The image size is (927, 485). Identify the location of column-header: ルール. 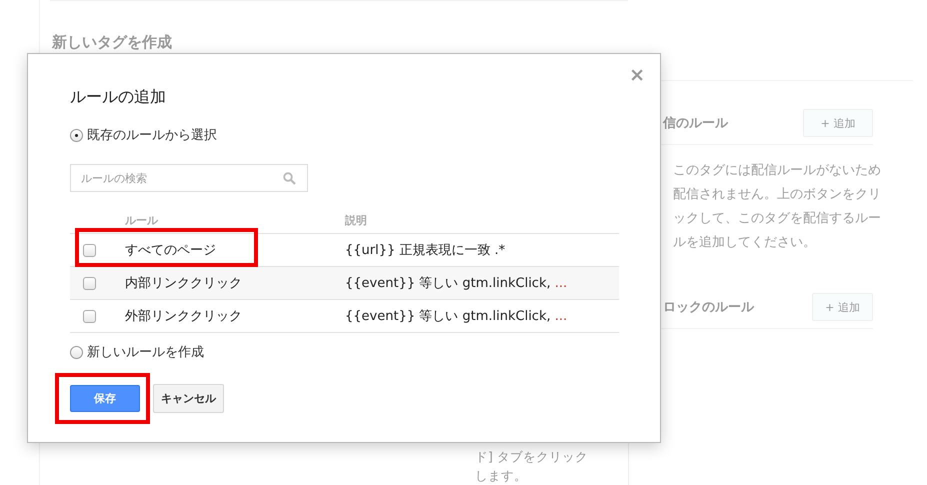
(142, 220).